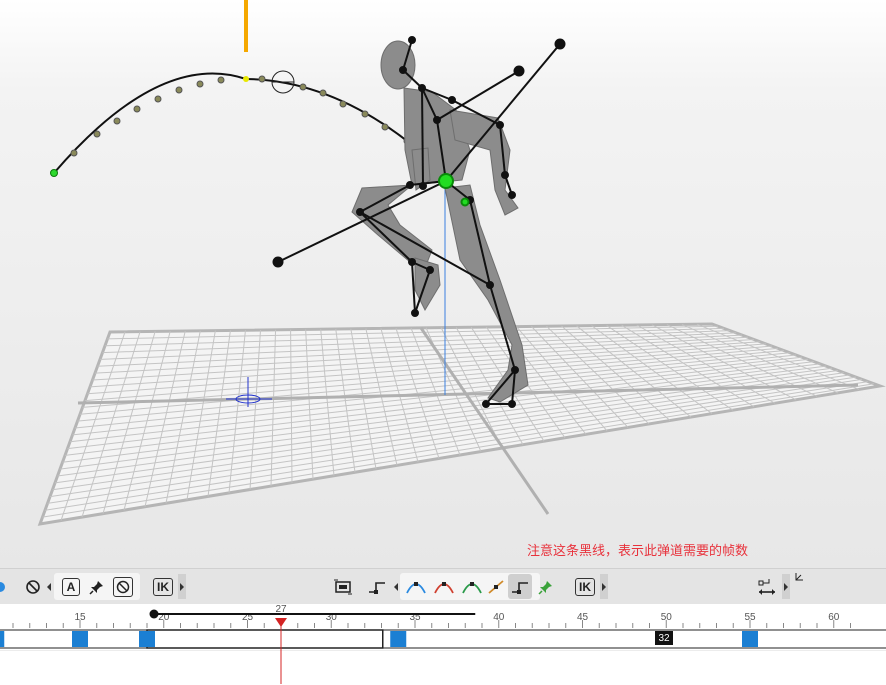 The height and width of the screenshot is (685, 886). Describe the element at coordinates (377, 586) in the screenshot. I see `step-icon` at that location.